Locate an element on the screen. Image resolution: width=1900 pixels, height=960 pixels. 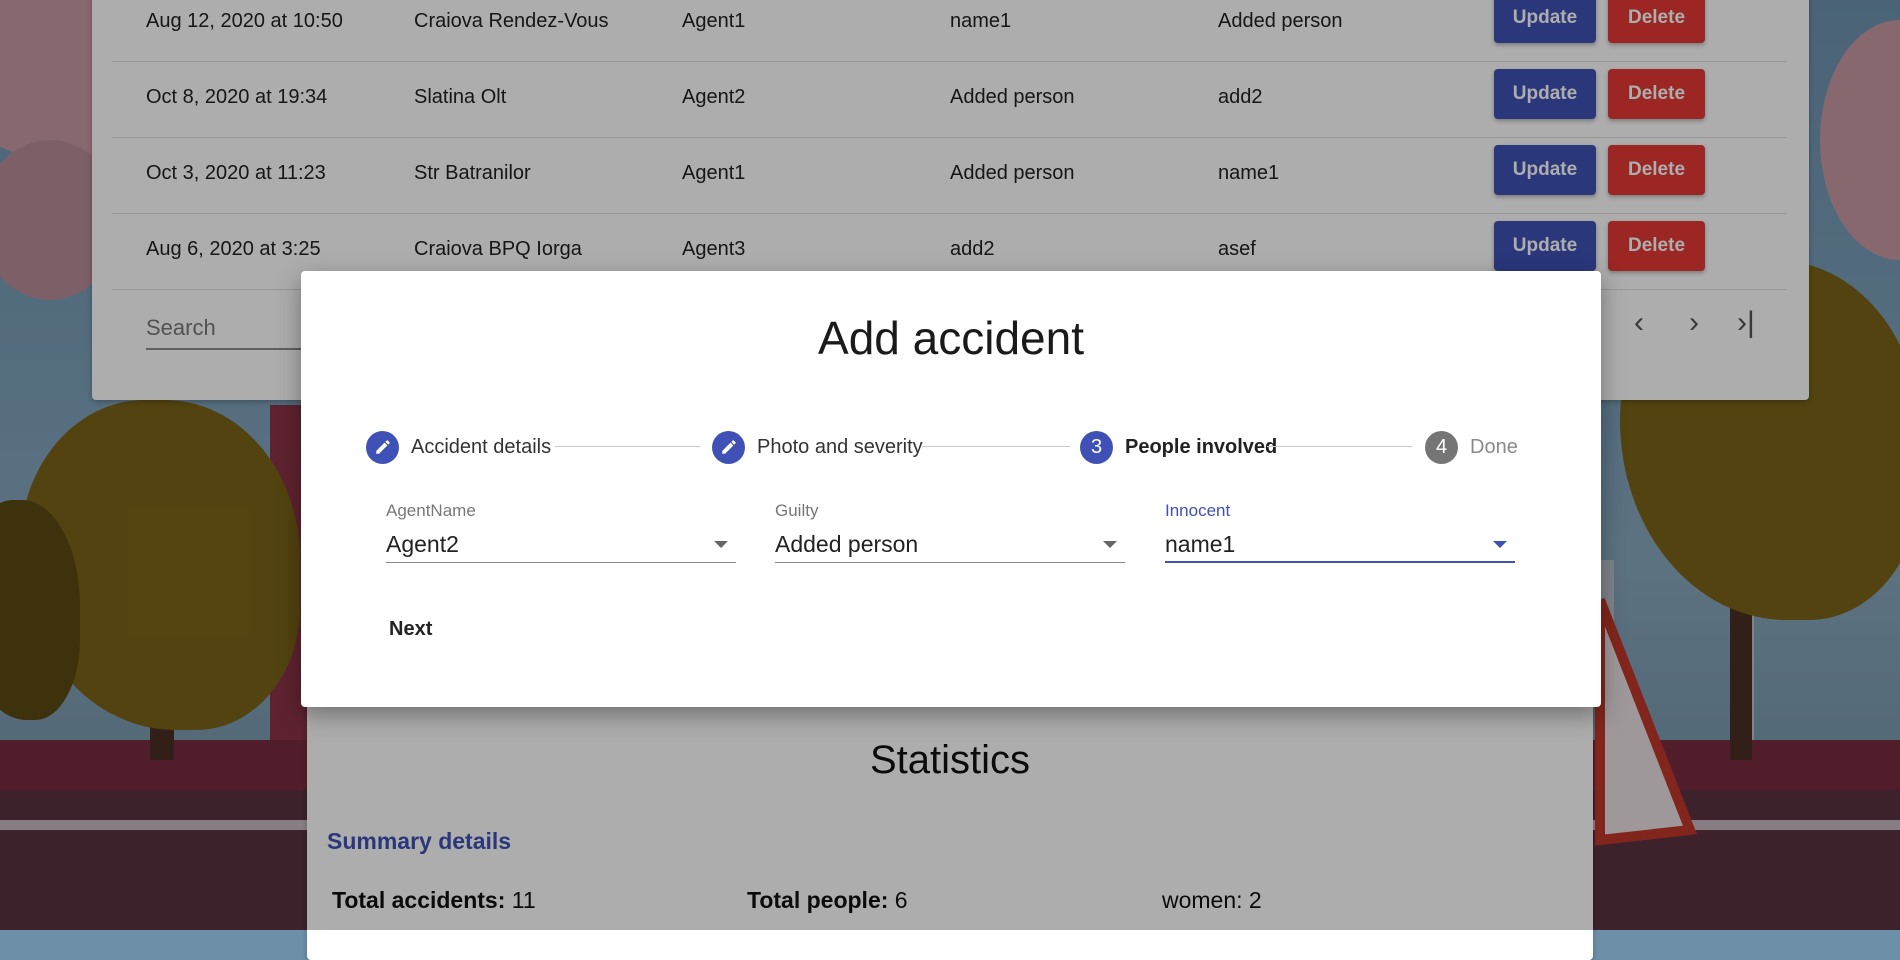
step-number-badge: 4 is located at coordinates (1441, 447).